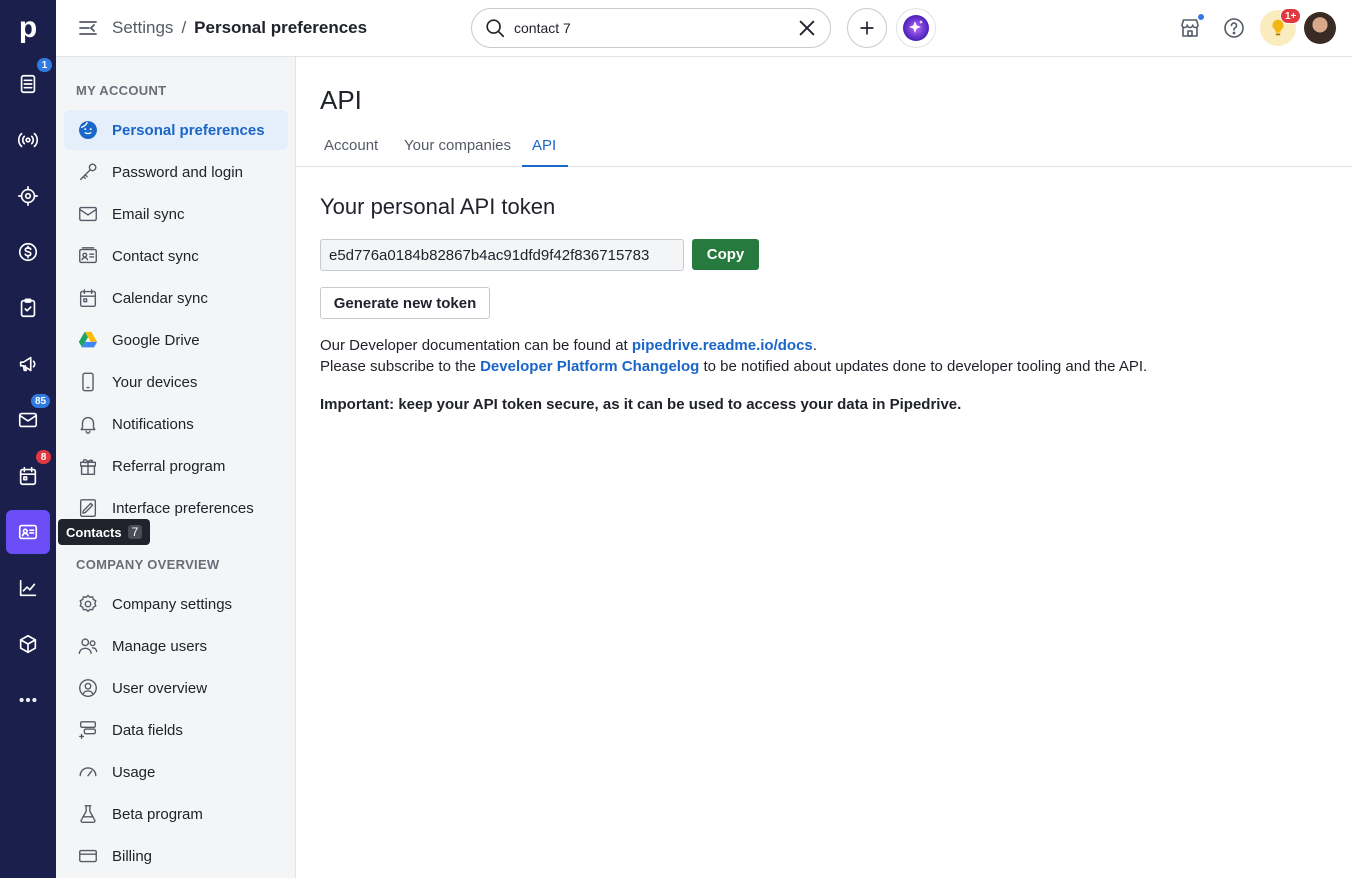  What do you see at coordinates (88, 856) in the screenshot?
I see `credit-card-icon` at bounding box center [88, 856].